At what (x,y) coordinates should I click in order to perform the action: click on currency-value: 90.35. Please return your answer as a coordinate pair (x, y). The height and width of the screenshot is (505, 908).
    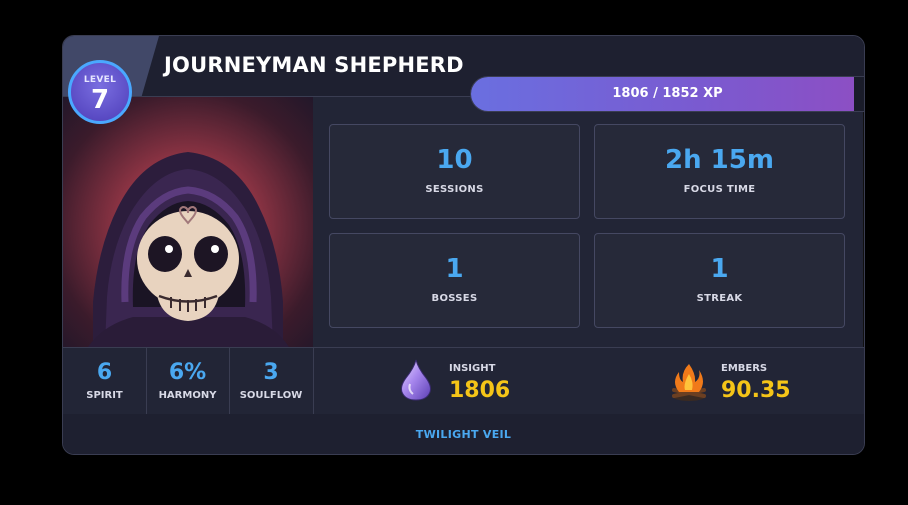
    Looking at the image, I should click on (756, 390).